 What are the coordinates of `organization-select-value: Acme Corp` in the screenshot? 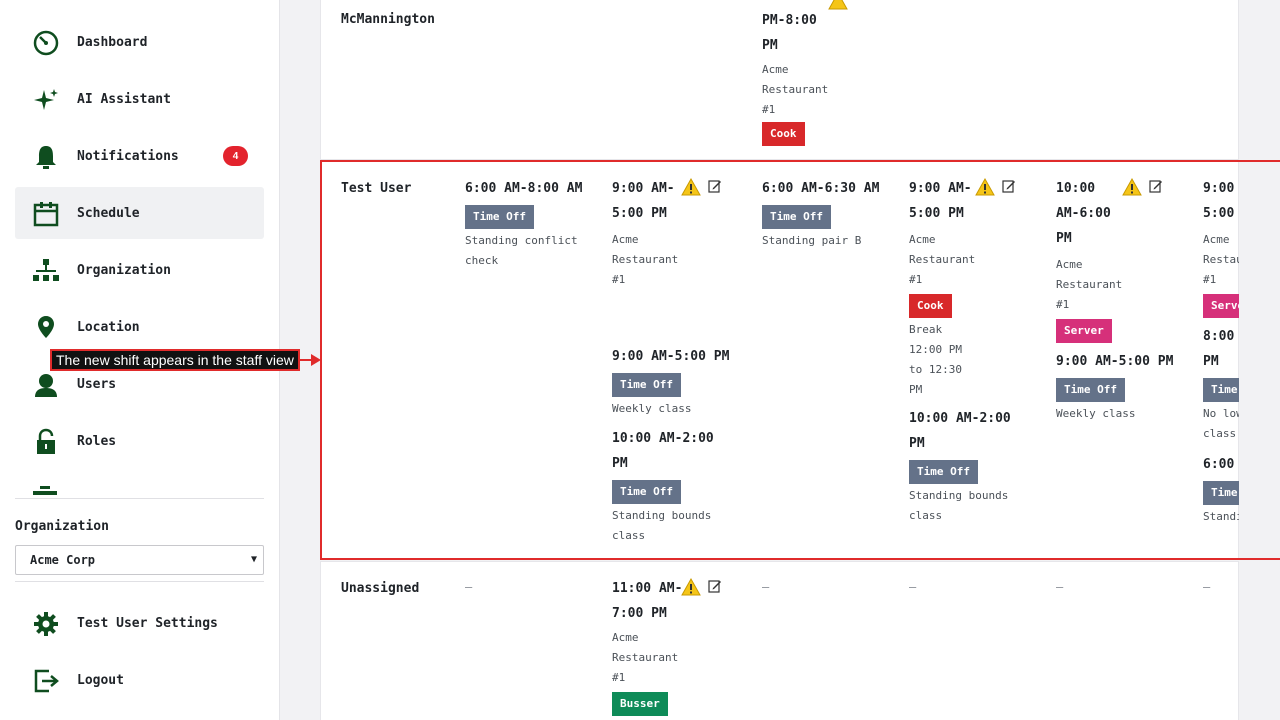 It's located at (63, 560).